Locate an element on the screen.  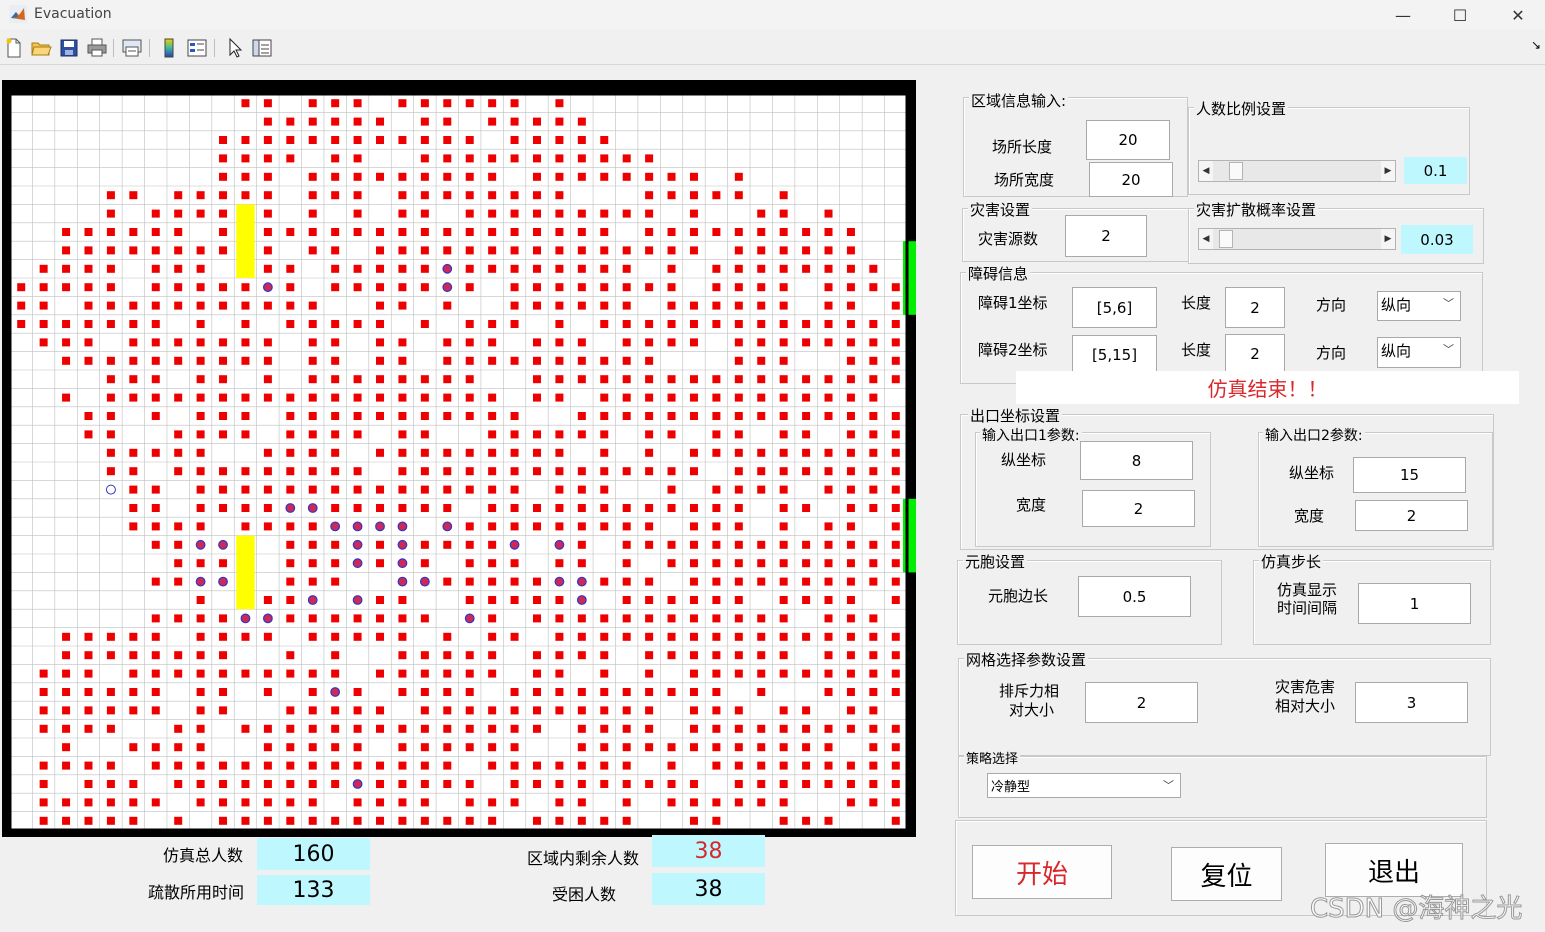
strategy-select: 冷静型 ﹀ is located at coordinates (1084, 785).